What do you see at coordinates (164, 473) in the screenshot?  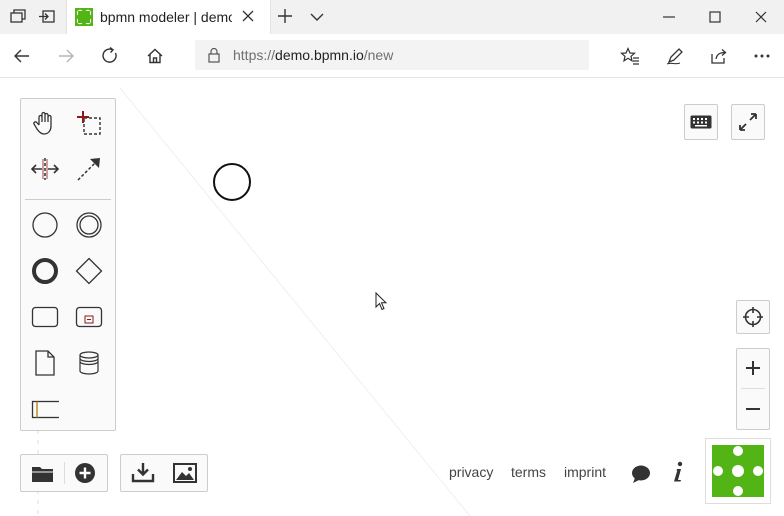 I see `export-controls` at bounding box center [164, 473].